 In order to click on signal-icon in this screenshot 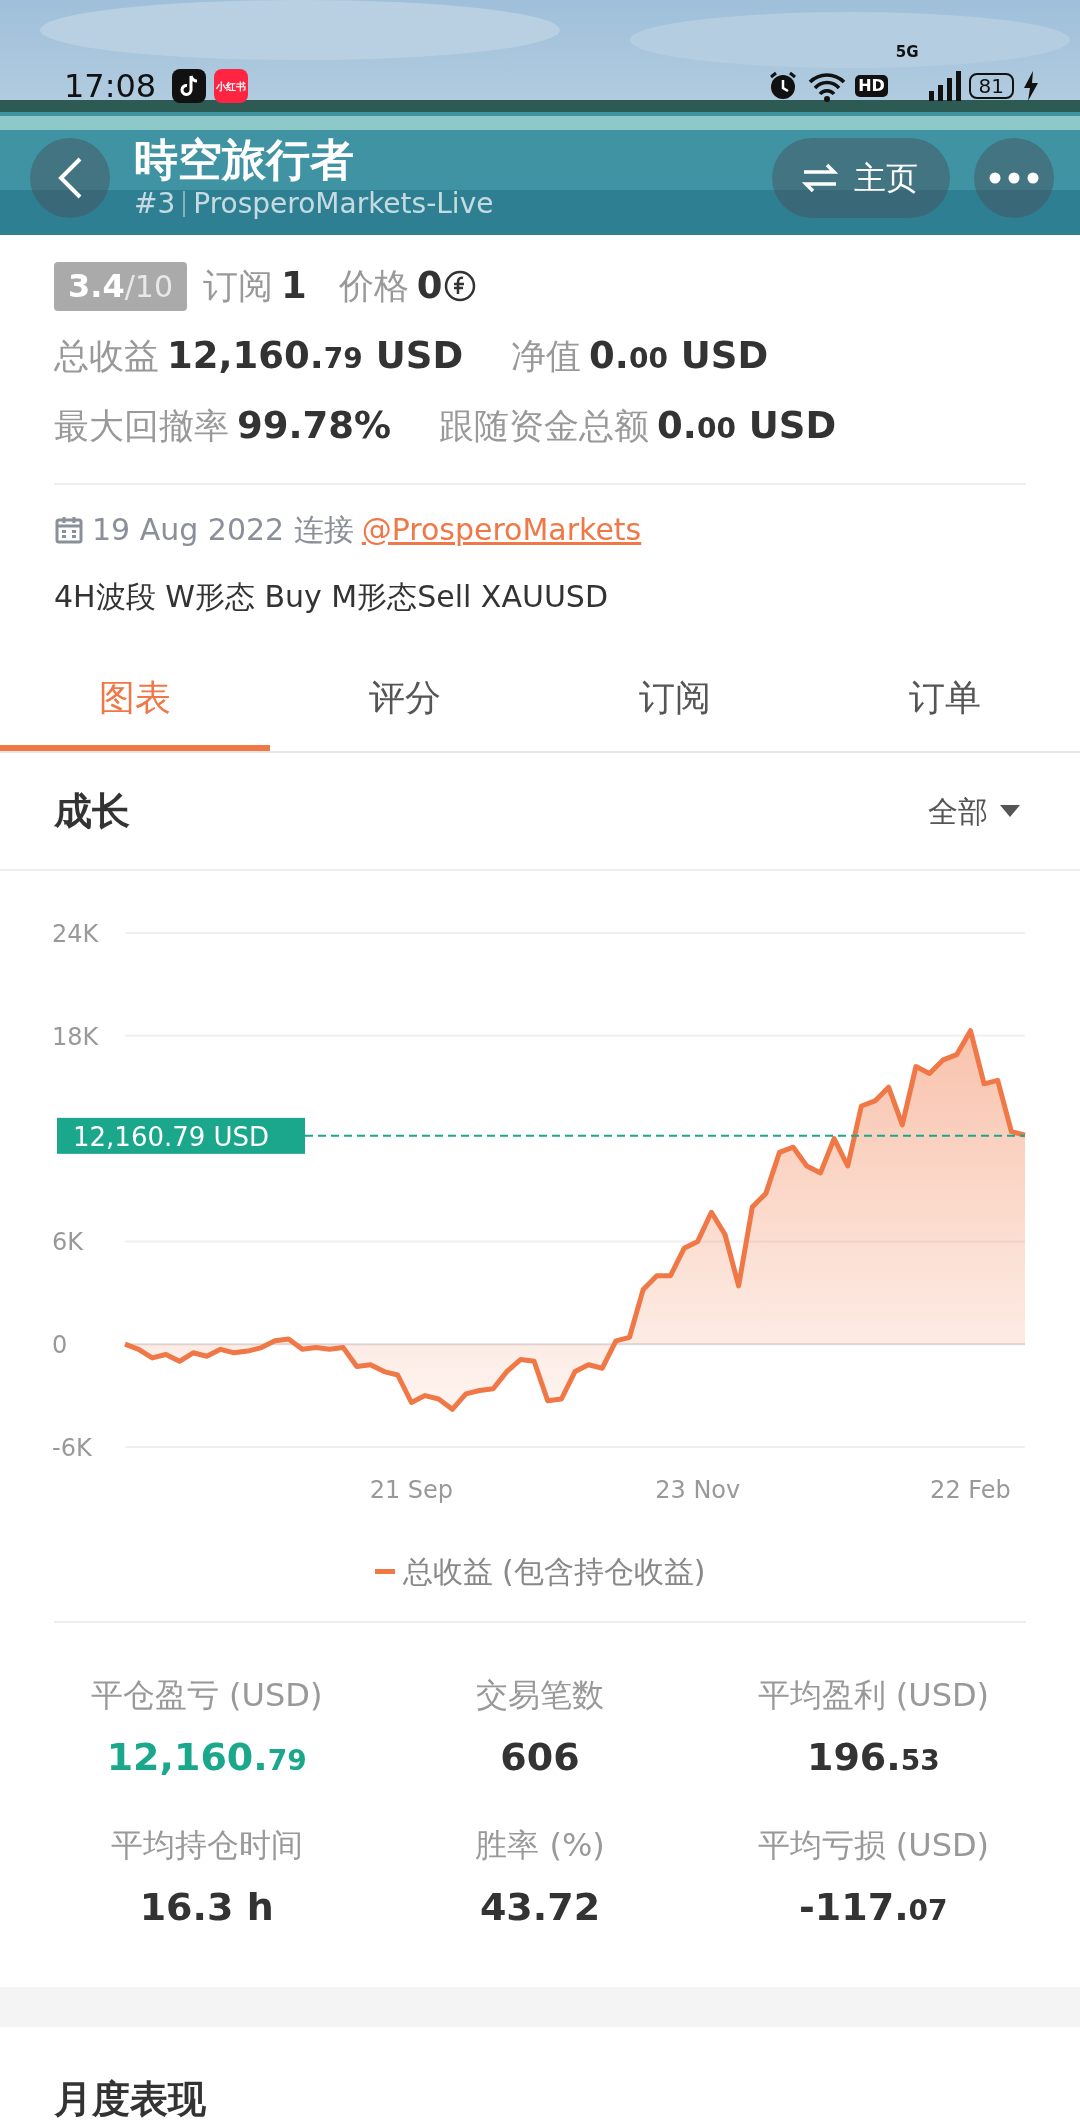, I will do `click(943, 86)`.